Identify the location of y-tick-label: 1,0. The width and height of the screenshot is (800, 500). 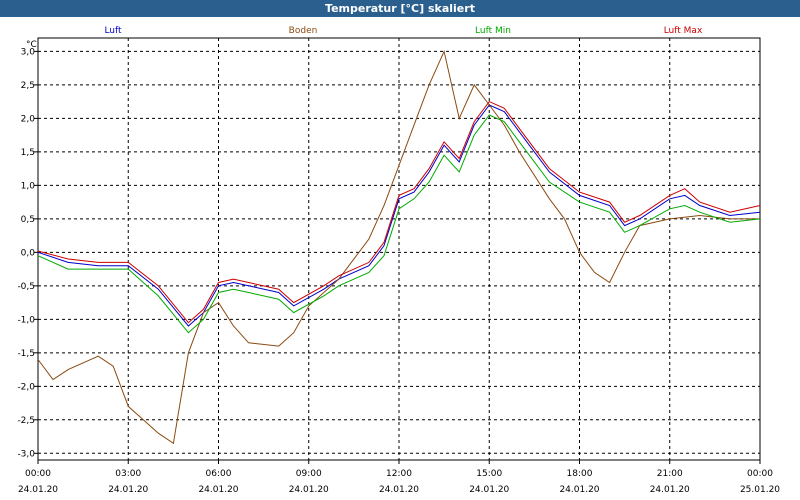
(28, 186).